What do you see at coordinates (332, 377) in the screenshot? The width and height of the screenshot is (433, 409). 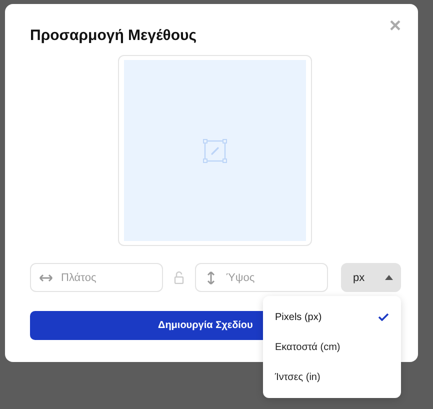 I see `unit-option: Ίντσες (in)` at bounding box center [332, 377].